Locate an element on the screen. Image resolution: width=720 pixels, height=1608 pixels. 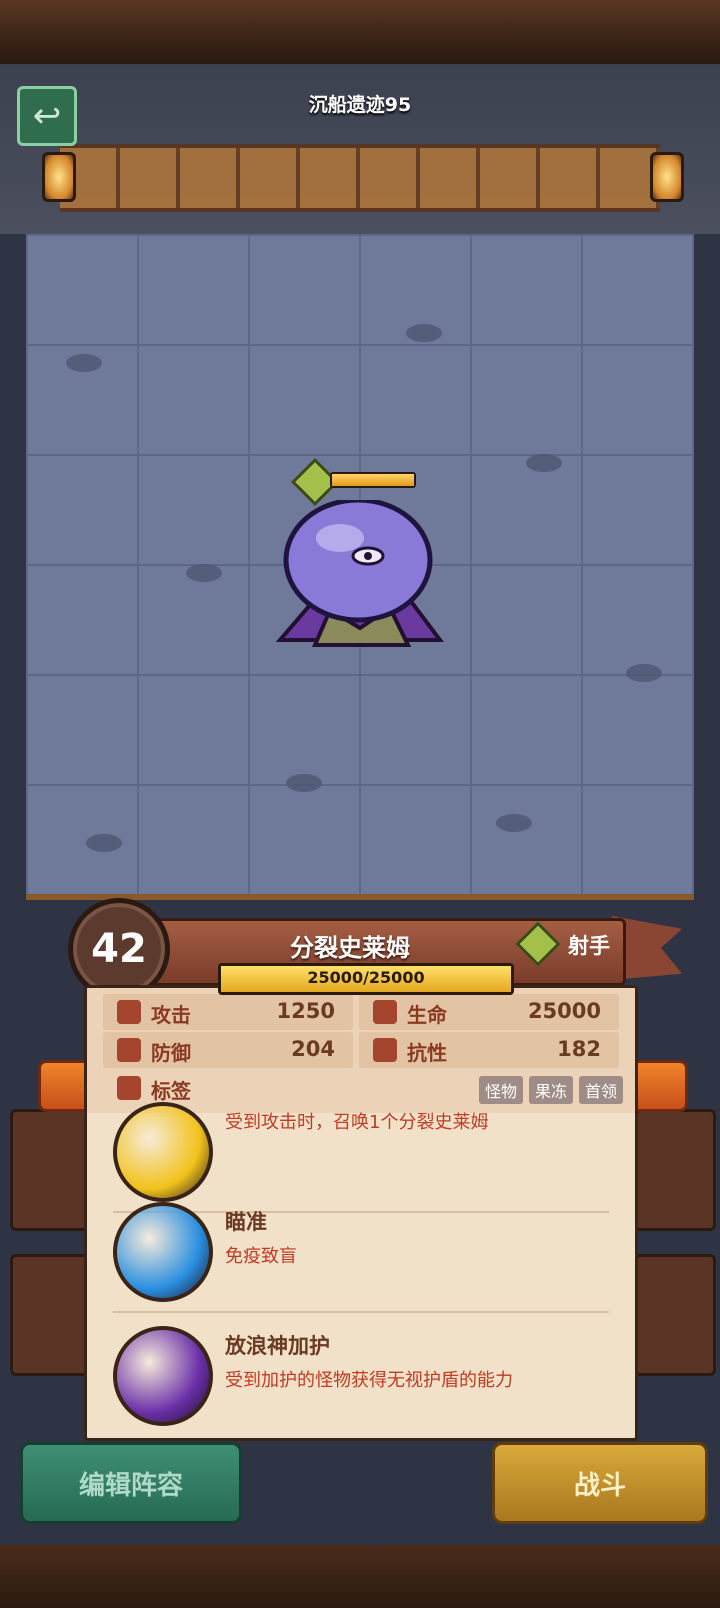
stat-attack: 攻击 1250 is located at coordinates (228, 1012).